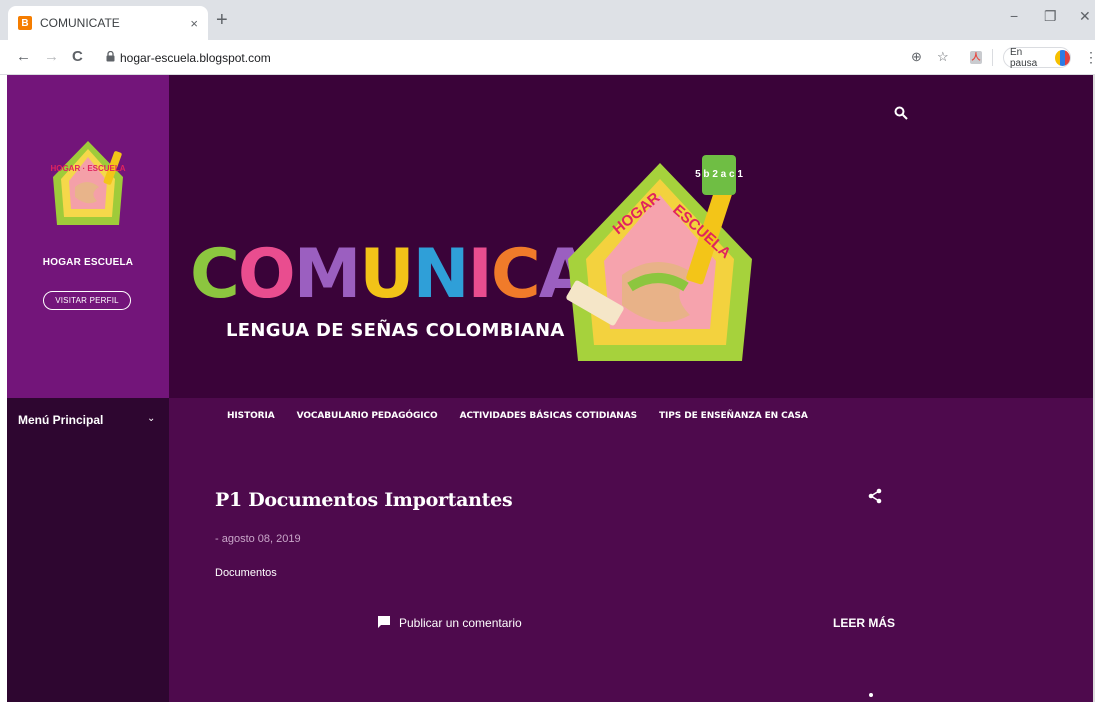 The width and height of the screenshot is (1095, 702). I want to click on sidebar-profile, so click(88, 236).